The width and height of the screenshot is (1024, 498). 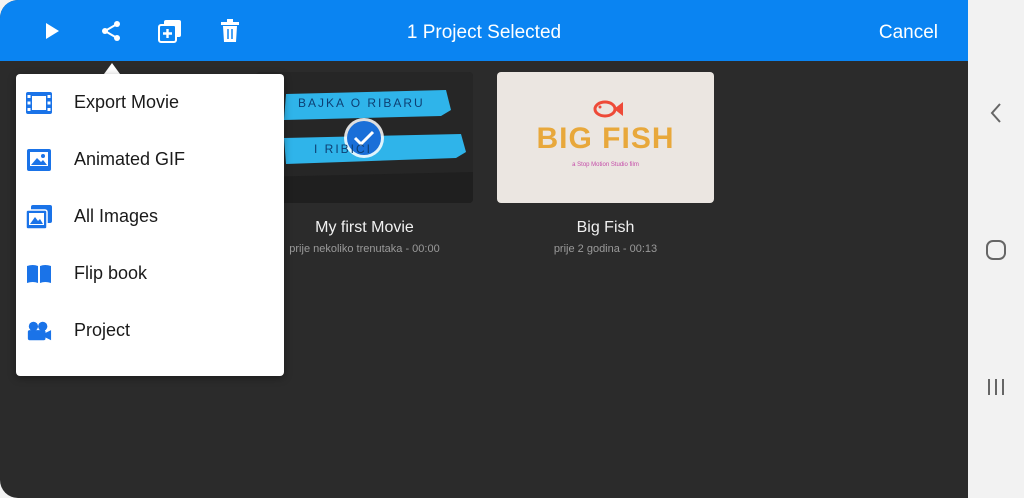 I want to click on recents-icon, so click(x=996, y=387).